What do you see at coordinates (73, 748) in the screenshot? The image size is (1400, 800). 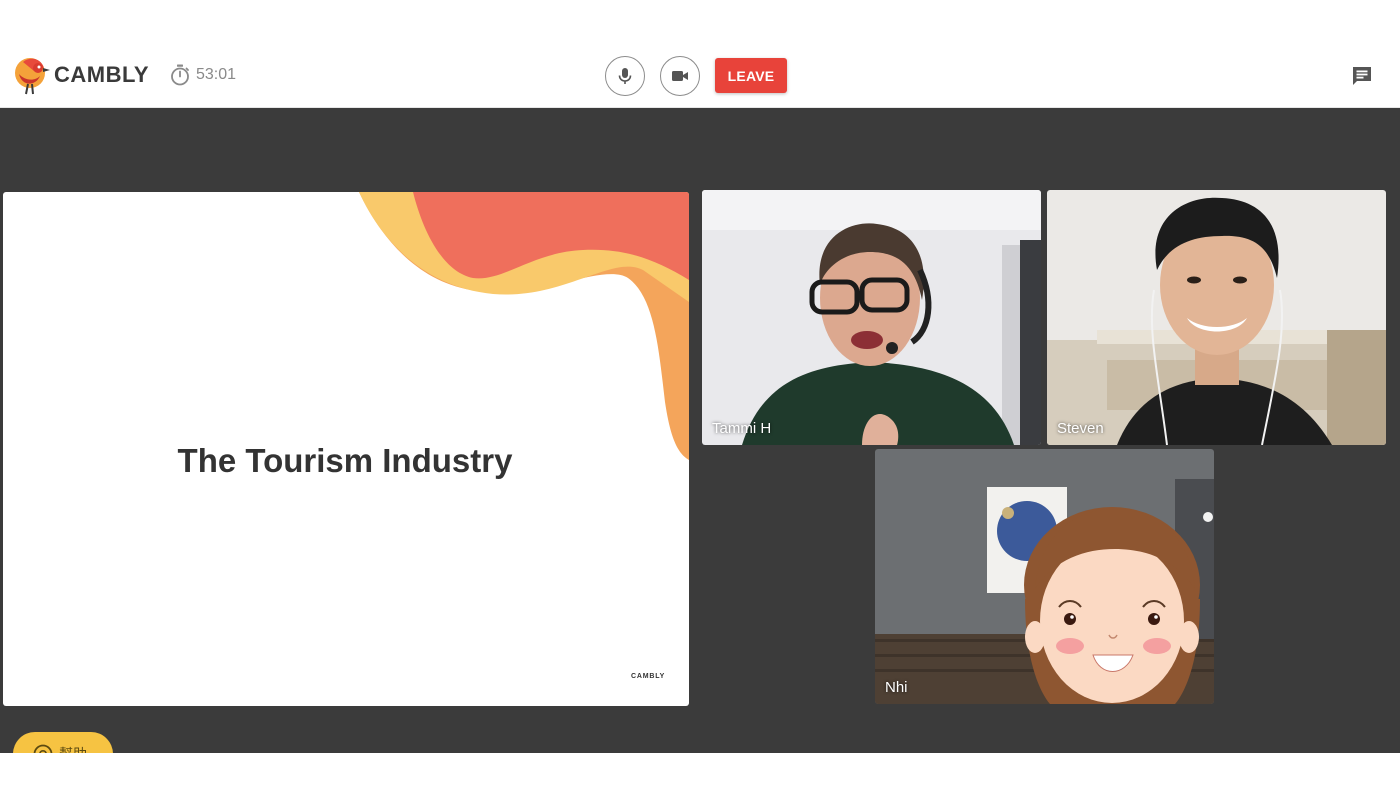 I see `help-label: 幫助` at bounding box center [73, 748].